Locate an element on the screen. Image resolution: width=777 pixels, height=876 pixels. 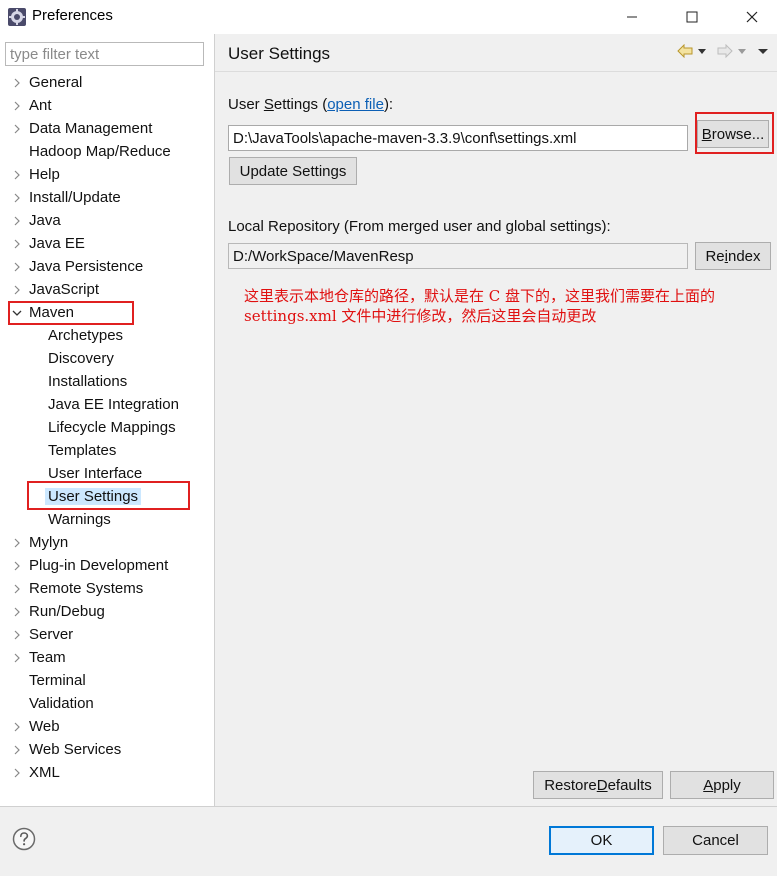
tree-item: Server is located at coordinates (107, 634).